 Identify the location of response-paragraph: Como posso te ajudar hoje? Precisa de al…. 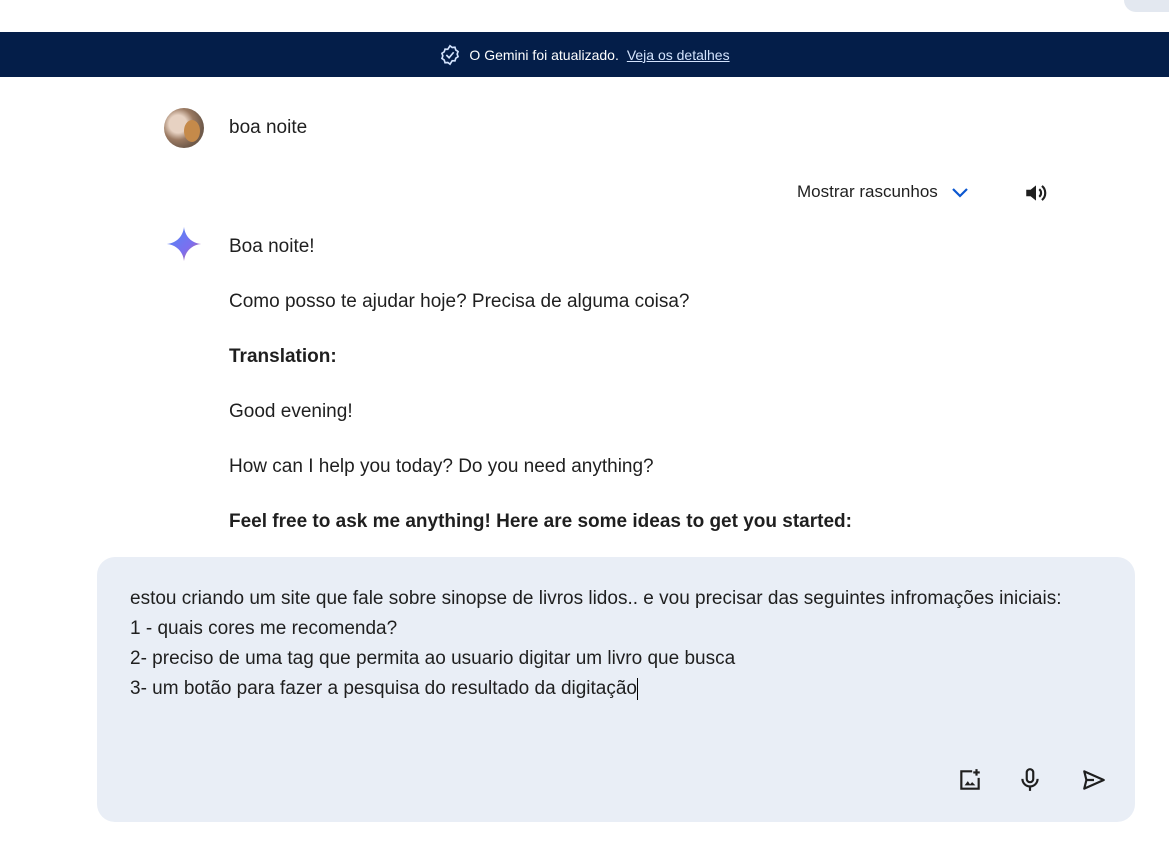
(459, 301).